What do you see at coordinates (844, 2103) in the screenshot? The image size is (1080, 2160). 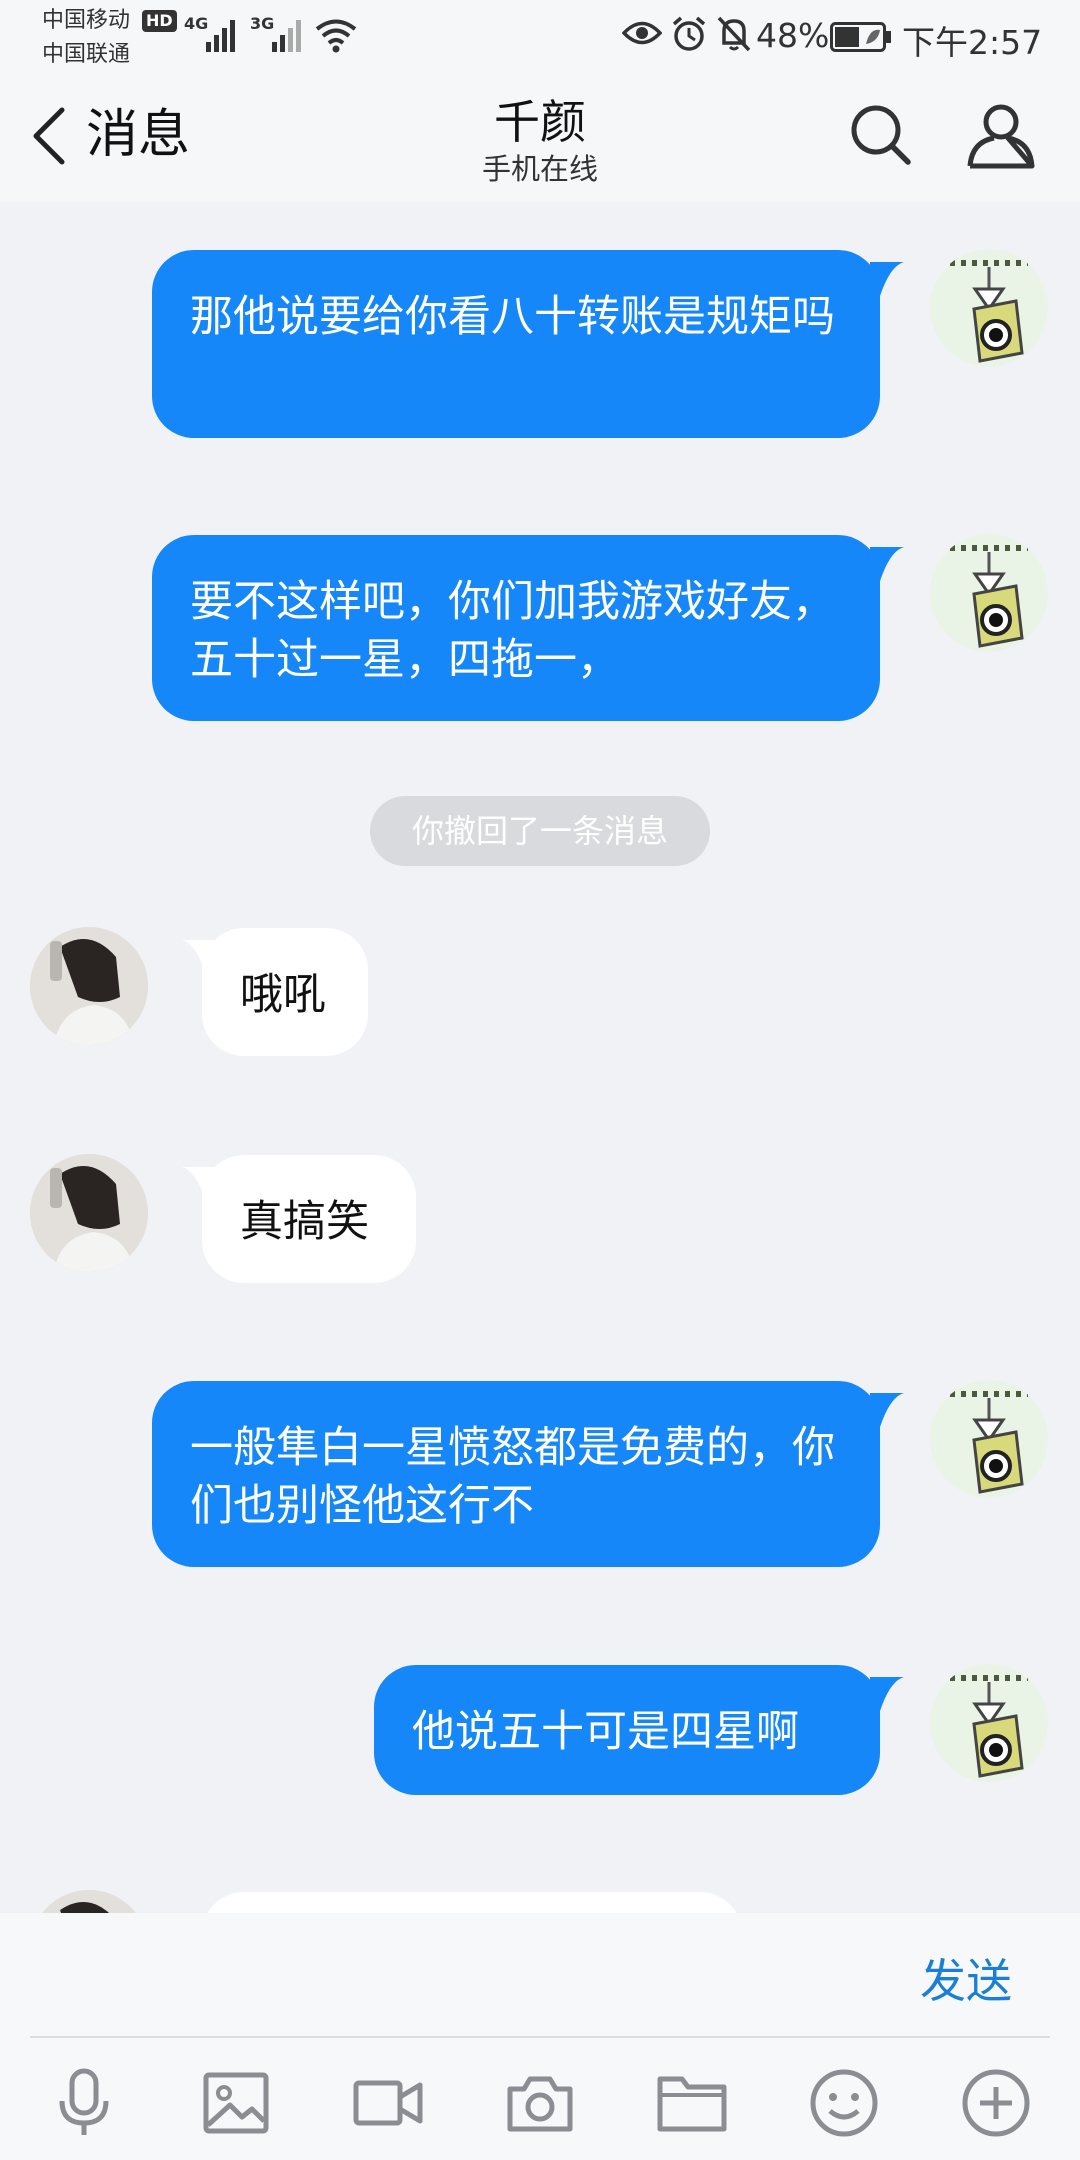 I see `emoji-icon` at bounding box center [844, 2103].